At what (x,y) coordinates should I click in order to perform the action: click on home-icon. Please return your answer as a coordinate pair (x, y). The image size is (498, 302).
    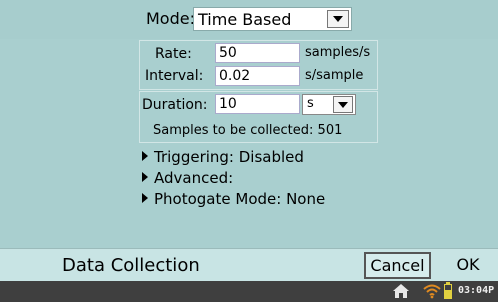
    Looking at the image, I should click on (401, 291).